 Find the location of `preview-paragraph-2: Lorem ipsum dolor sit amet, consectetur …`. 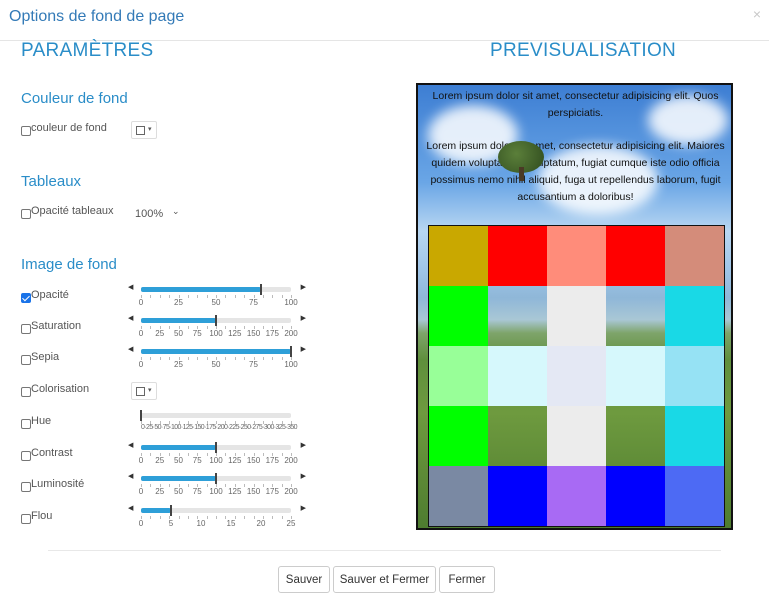

preview-paragraph-2: Lorem ipsum dolor sit amet, consectetur … is located at coordinates (575, 171).